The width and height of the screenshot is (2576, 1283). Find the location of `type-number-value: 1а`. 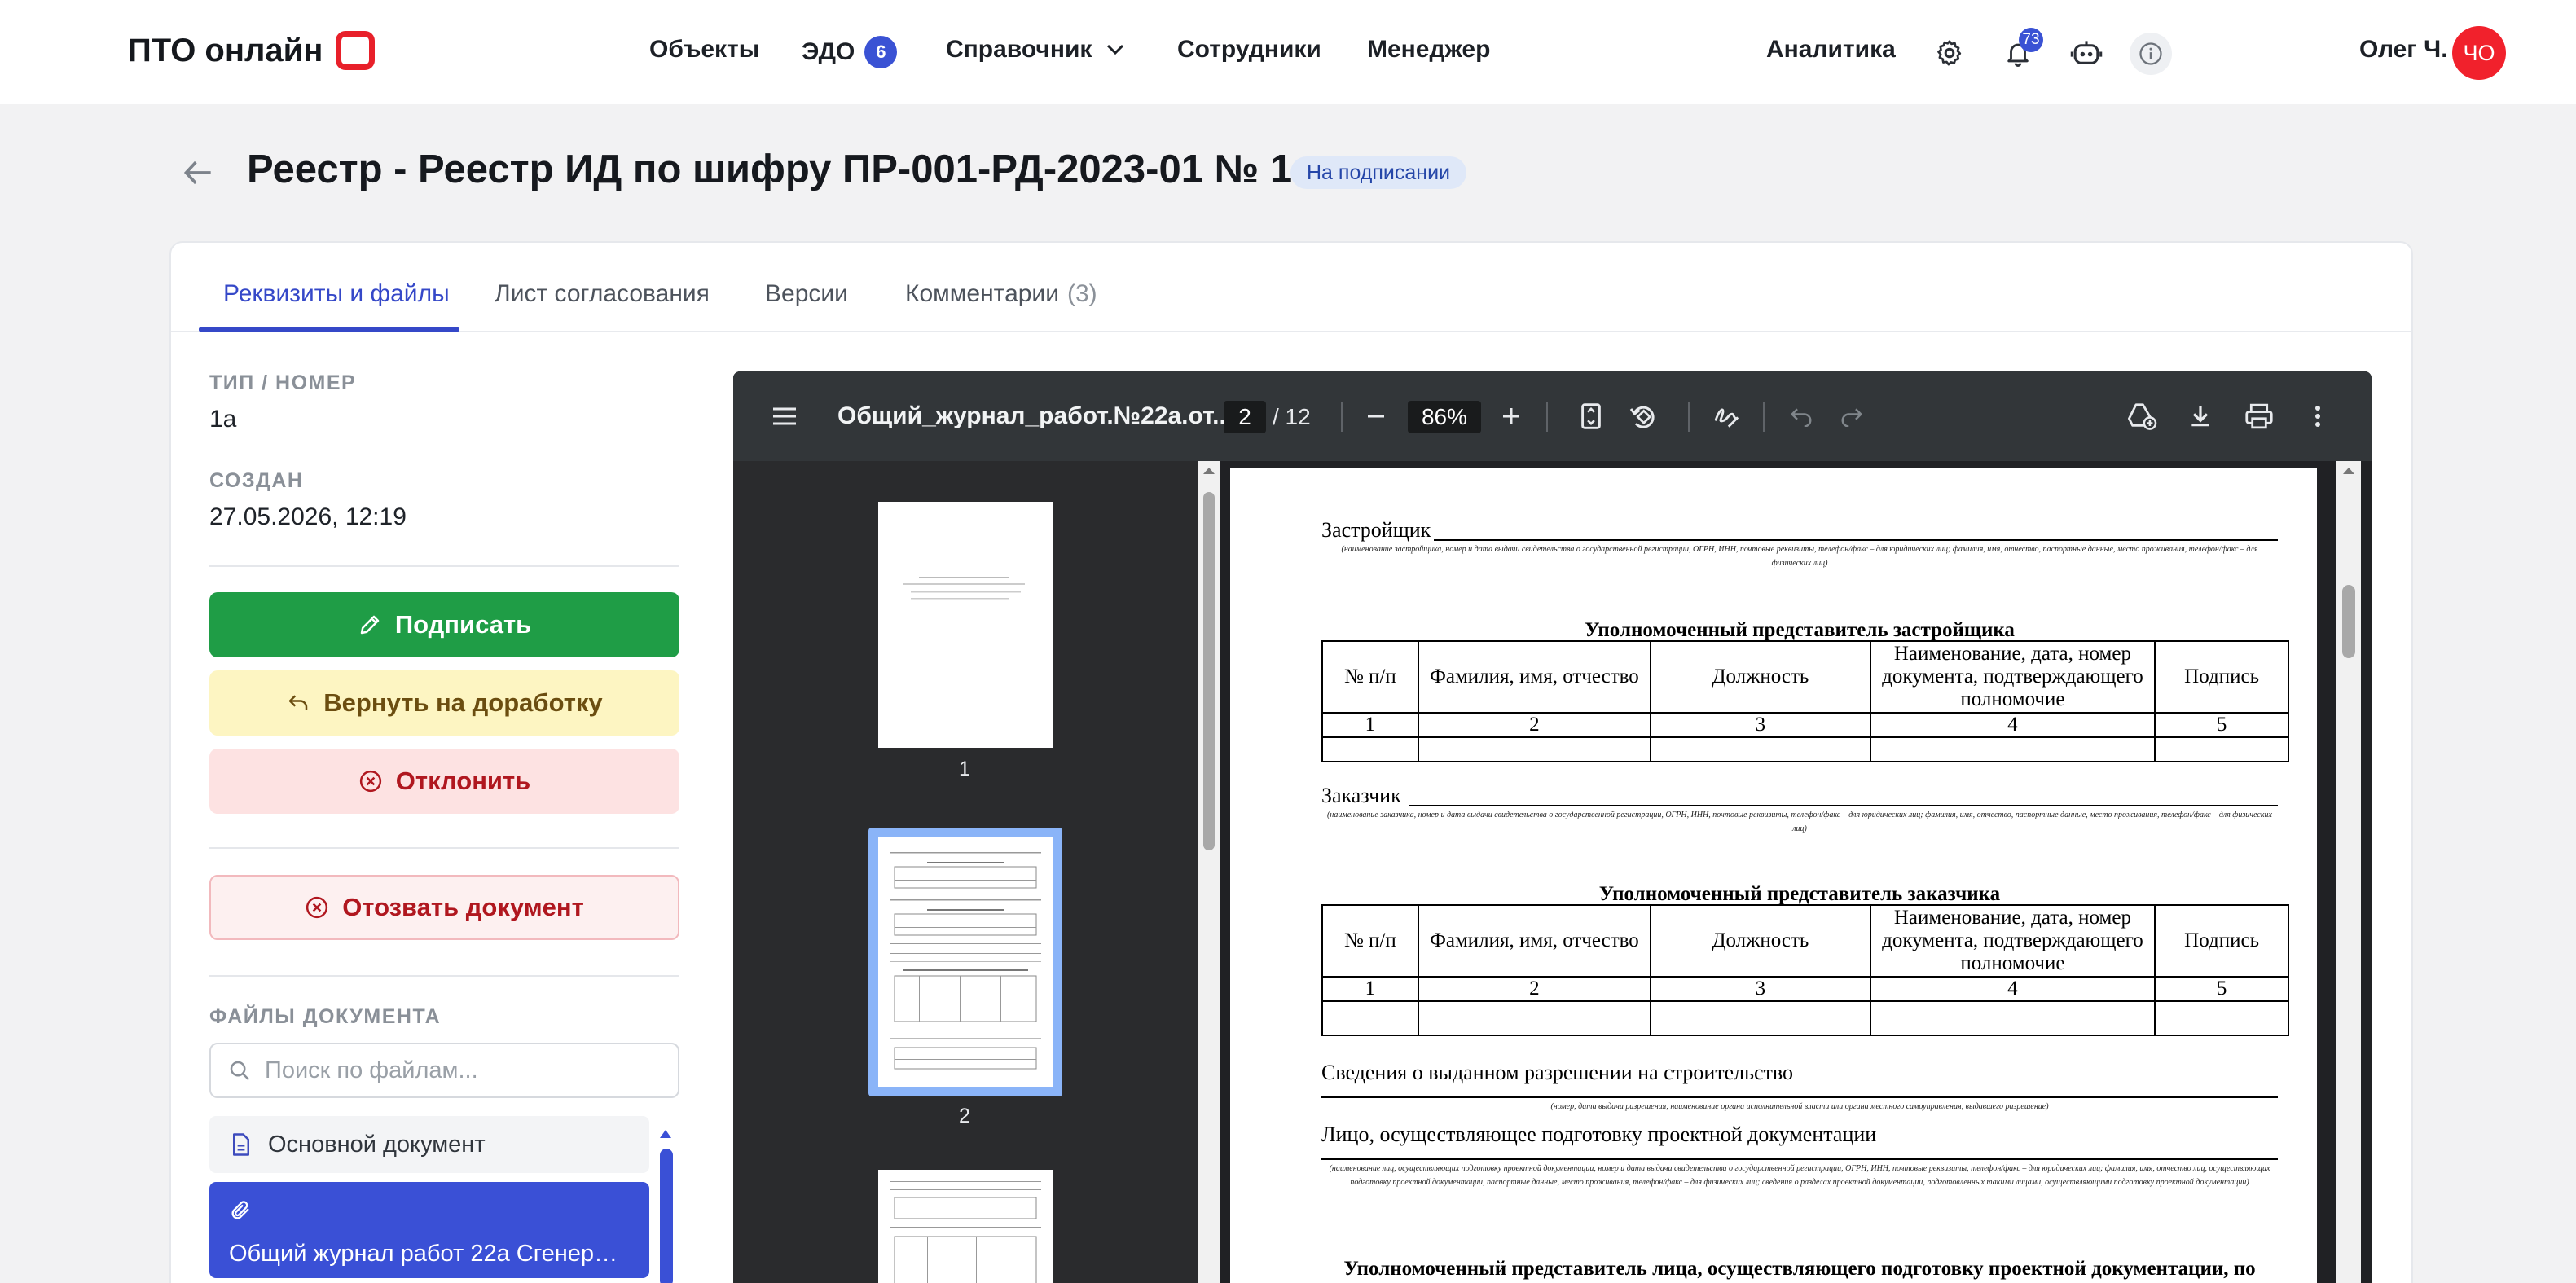

type-number-value: 1а is located at coordinates (223, 419).